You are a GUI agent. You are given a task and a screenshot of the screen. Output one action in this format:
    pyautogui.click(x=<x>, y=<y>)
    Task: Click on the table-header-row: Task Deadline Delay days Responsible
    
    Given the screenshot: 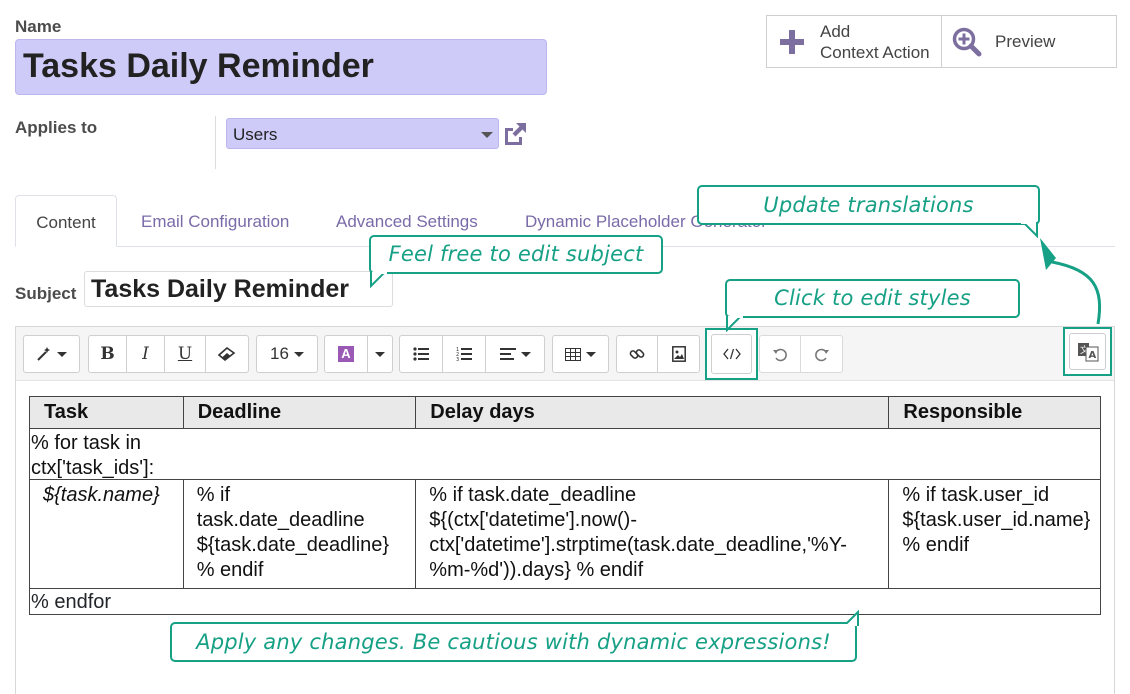 What is the action you would take?
    pyautogui.click(x=565, y=413)
    